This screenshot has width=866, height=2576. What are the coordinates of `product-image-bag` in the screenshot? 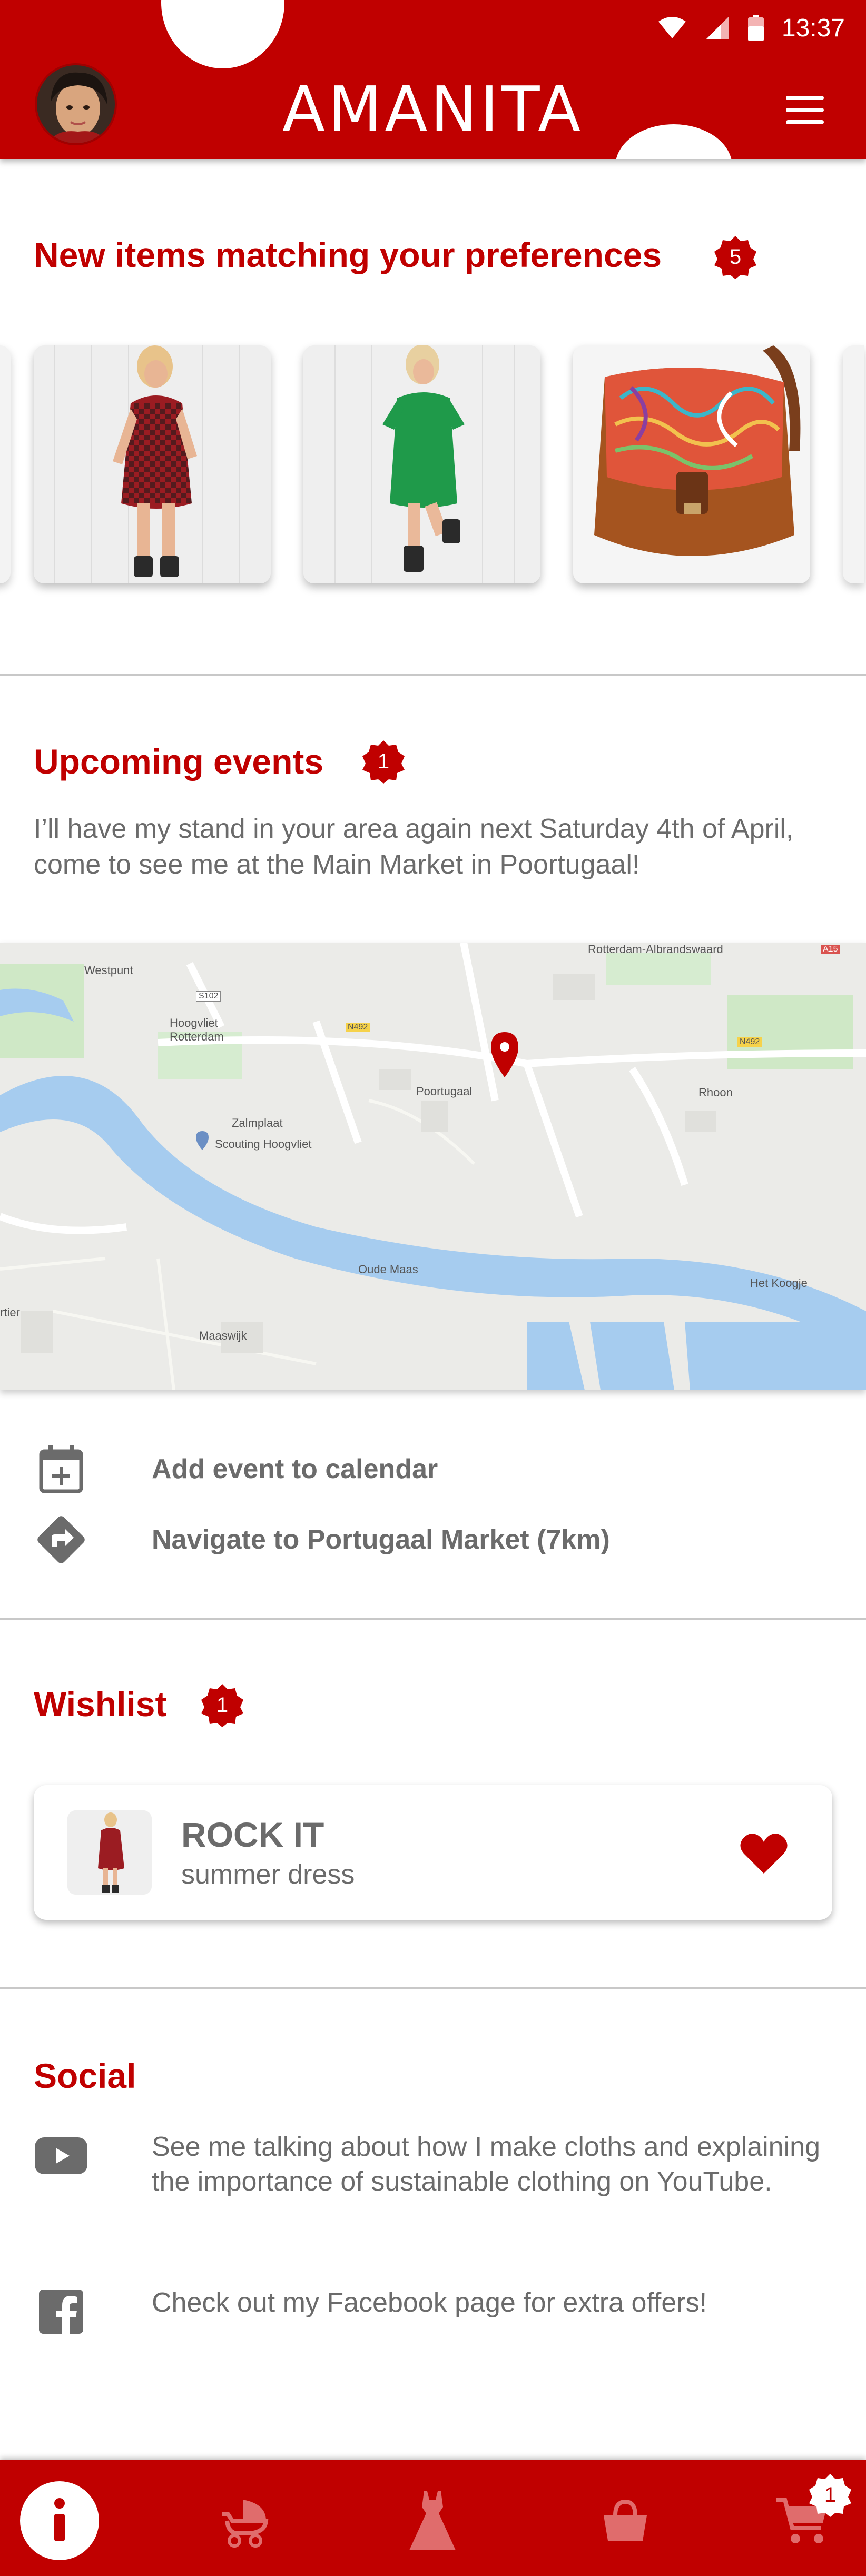 It's located at (691, 464).